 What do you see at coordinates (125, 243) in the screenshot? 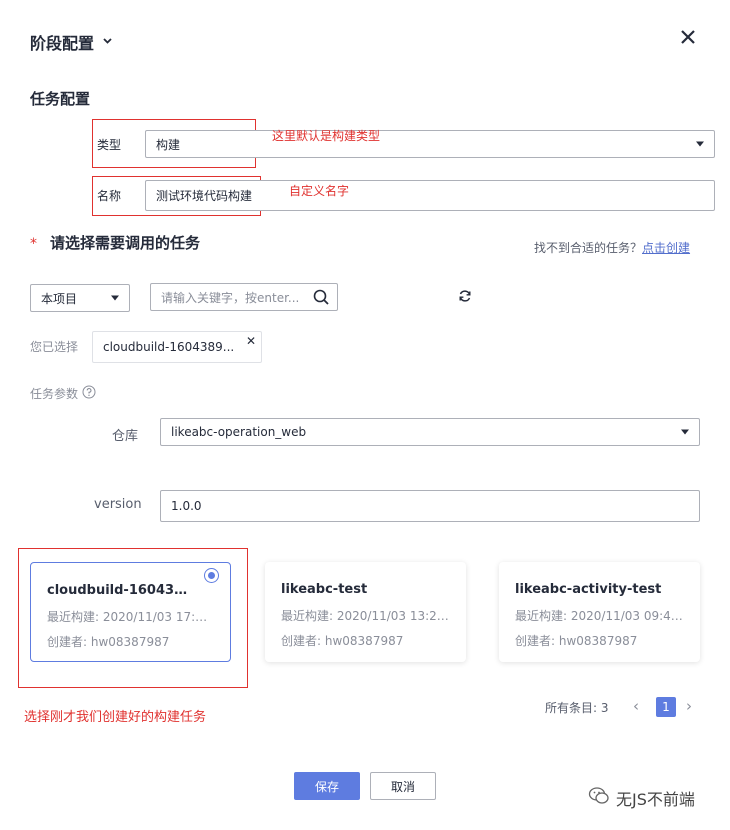
I see `section-title-choose-task: 请选择需要调用的任务` at bounding box center [125, 243].